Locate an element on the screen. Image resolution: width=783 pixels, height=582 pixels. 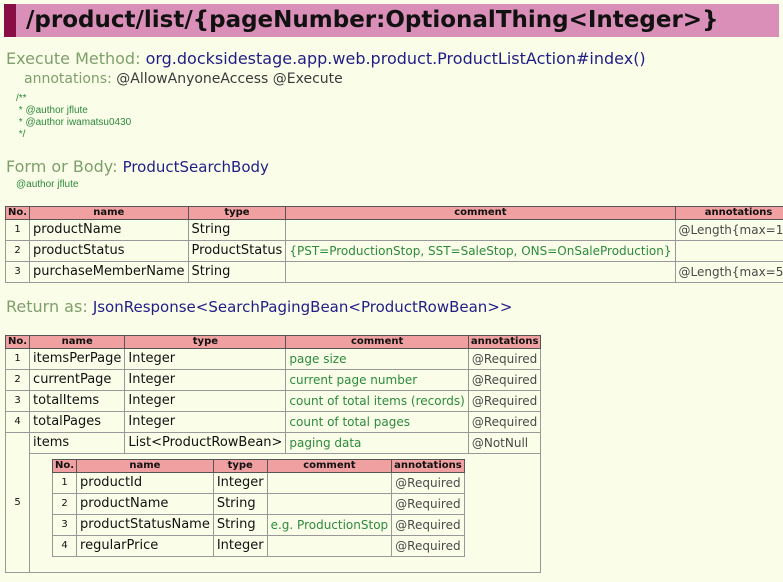
row-comment: count of total items (records) is located at coordinates (377, 401).